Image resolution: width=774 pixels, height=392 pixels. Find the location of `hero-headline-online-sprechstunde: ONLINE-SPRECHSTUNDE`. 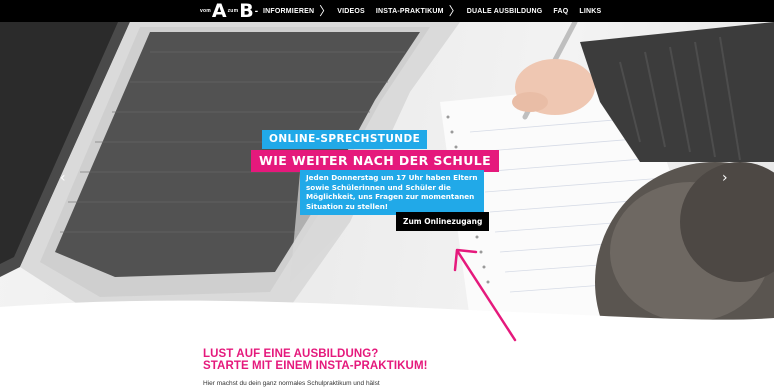

hero-headline-online-sprechstunde: ONLINE-SPRECHSTUNDE is located at coordinates (345, 139).